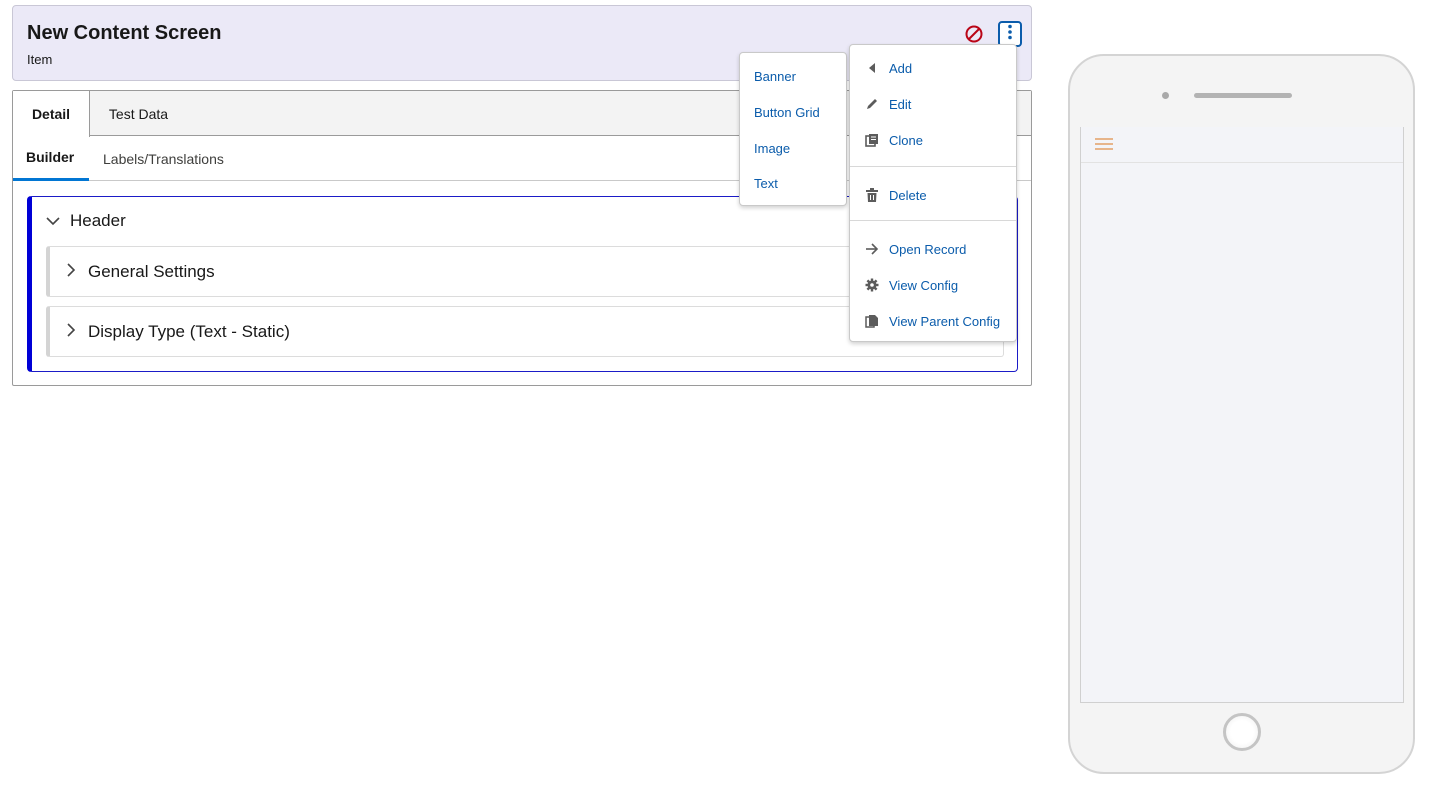 The height and width of the screenshot is (785, 1434). What do you see at coordinates (928, 249) in the screenshot?
I see `menu-item-label: Open Record` at bounding box center [928, 249].